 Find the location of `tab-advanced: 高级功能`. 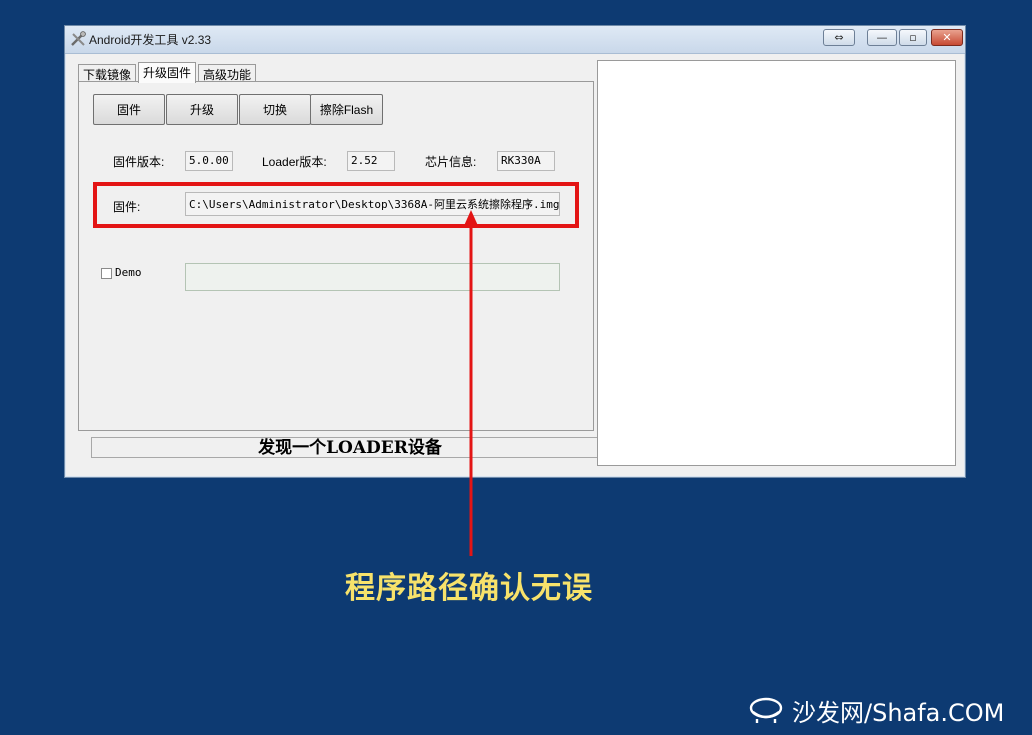

tab-advanced: 高级功能 is located at coordinates (227, 73).